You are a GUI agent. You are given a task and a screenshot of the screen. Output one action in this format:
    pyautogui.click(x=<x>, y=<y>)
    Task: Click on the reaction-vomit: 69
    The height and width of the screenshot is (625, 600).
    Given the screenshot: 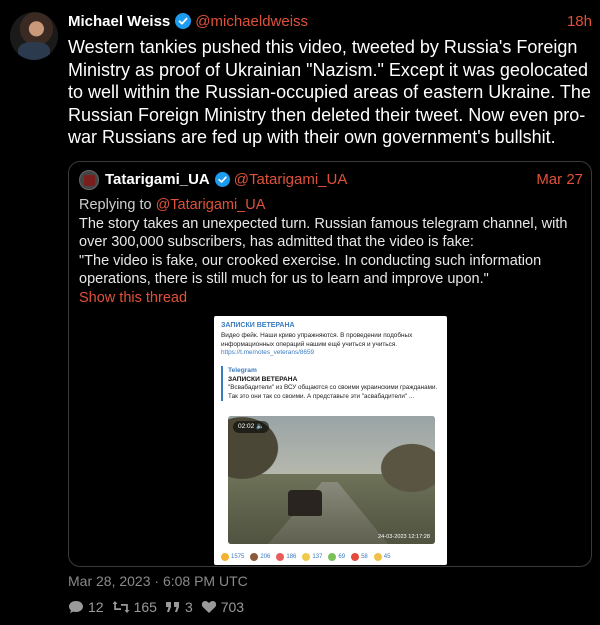 What is the action you would take?
    pyautogui.click(x=336, y=557)
    